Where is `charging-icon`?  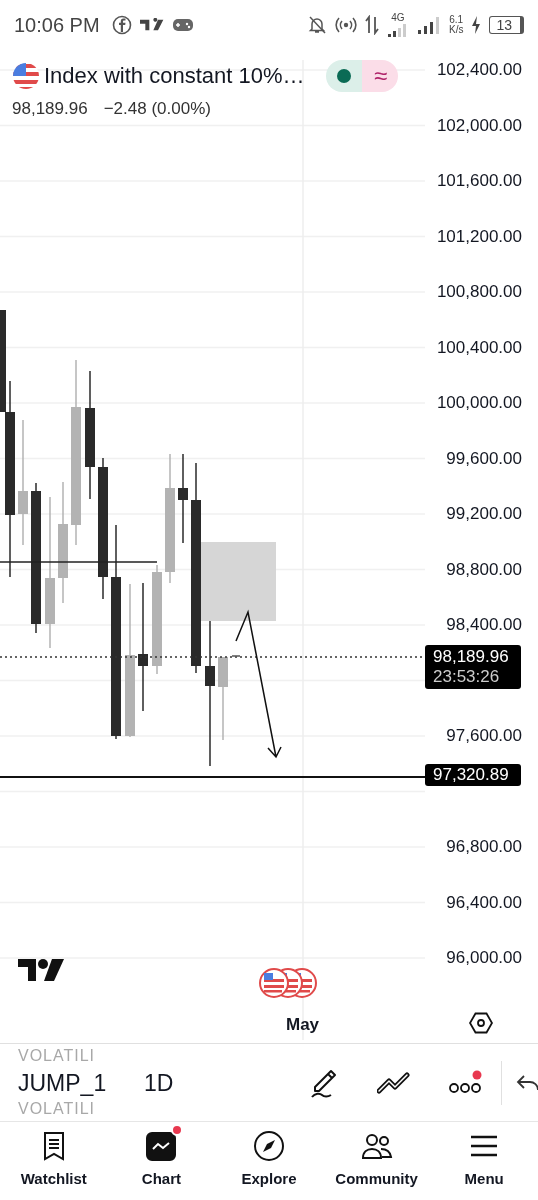 charging-icon is located at coordinates (476, 25).